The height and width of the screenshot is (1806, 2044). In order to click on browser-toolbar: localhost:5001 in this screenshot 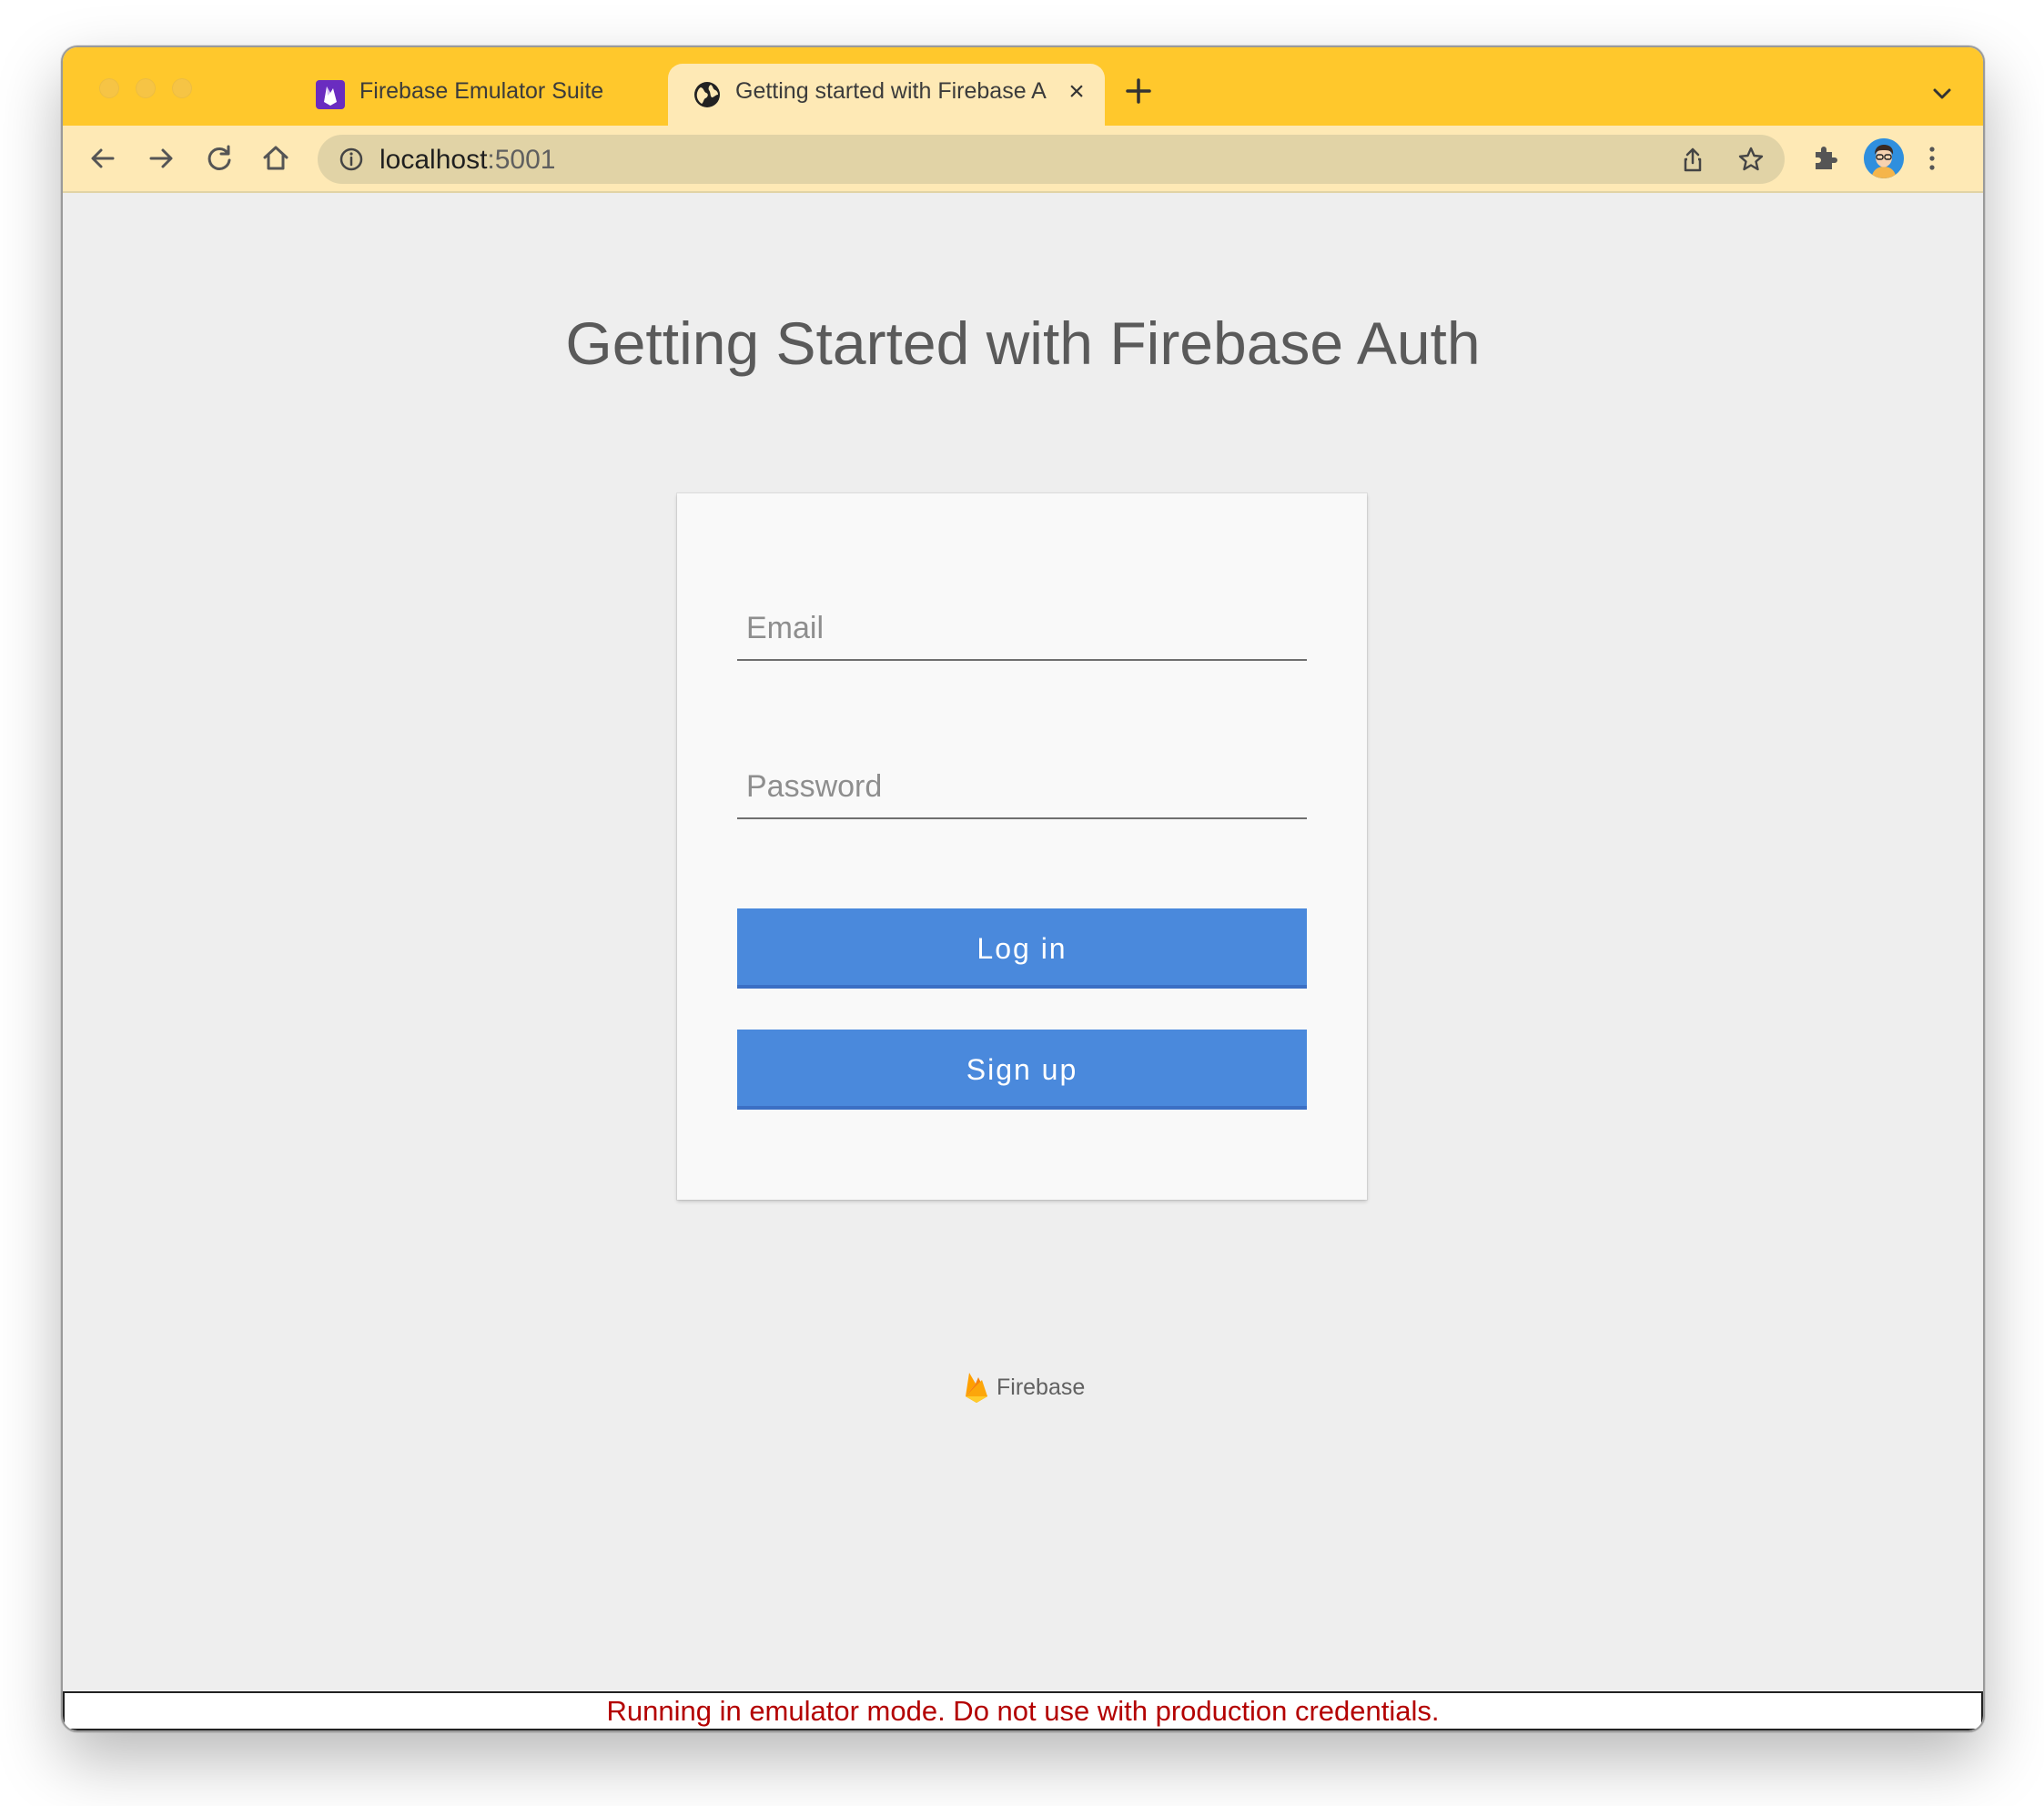, I will do `click(1023, 159)`.